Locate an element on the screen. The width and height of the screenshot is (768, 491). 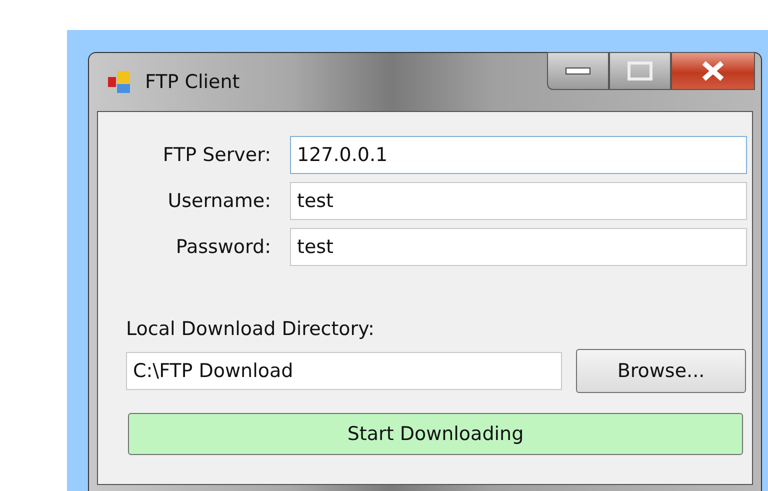
close-icon is located at coordinates (713, 71).